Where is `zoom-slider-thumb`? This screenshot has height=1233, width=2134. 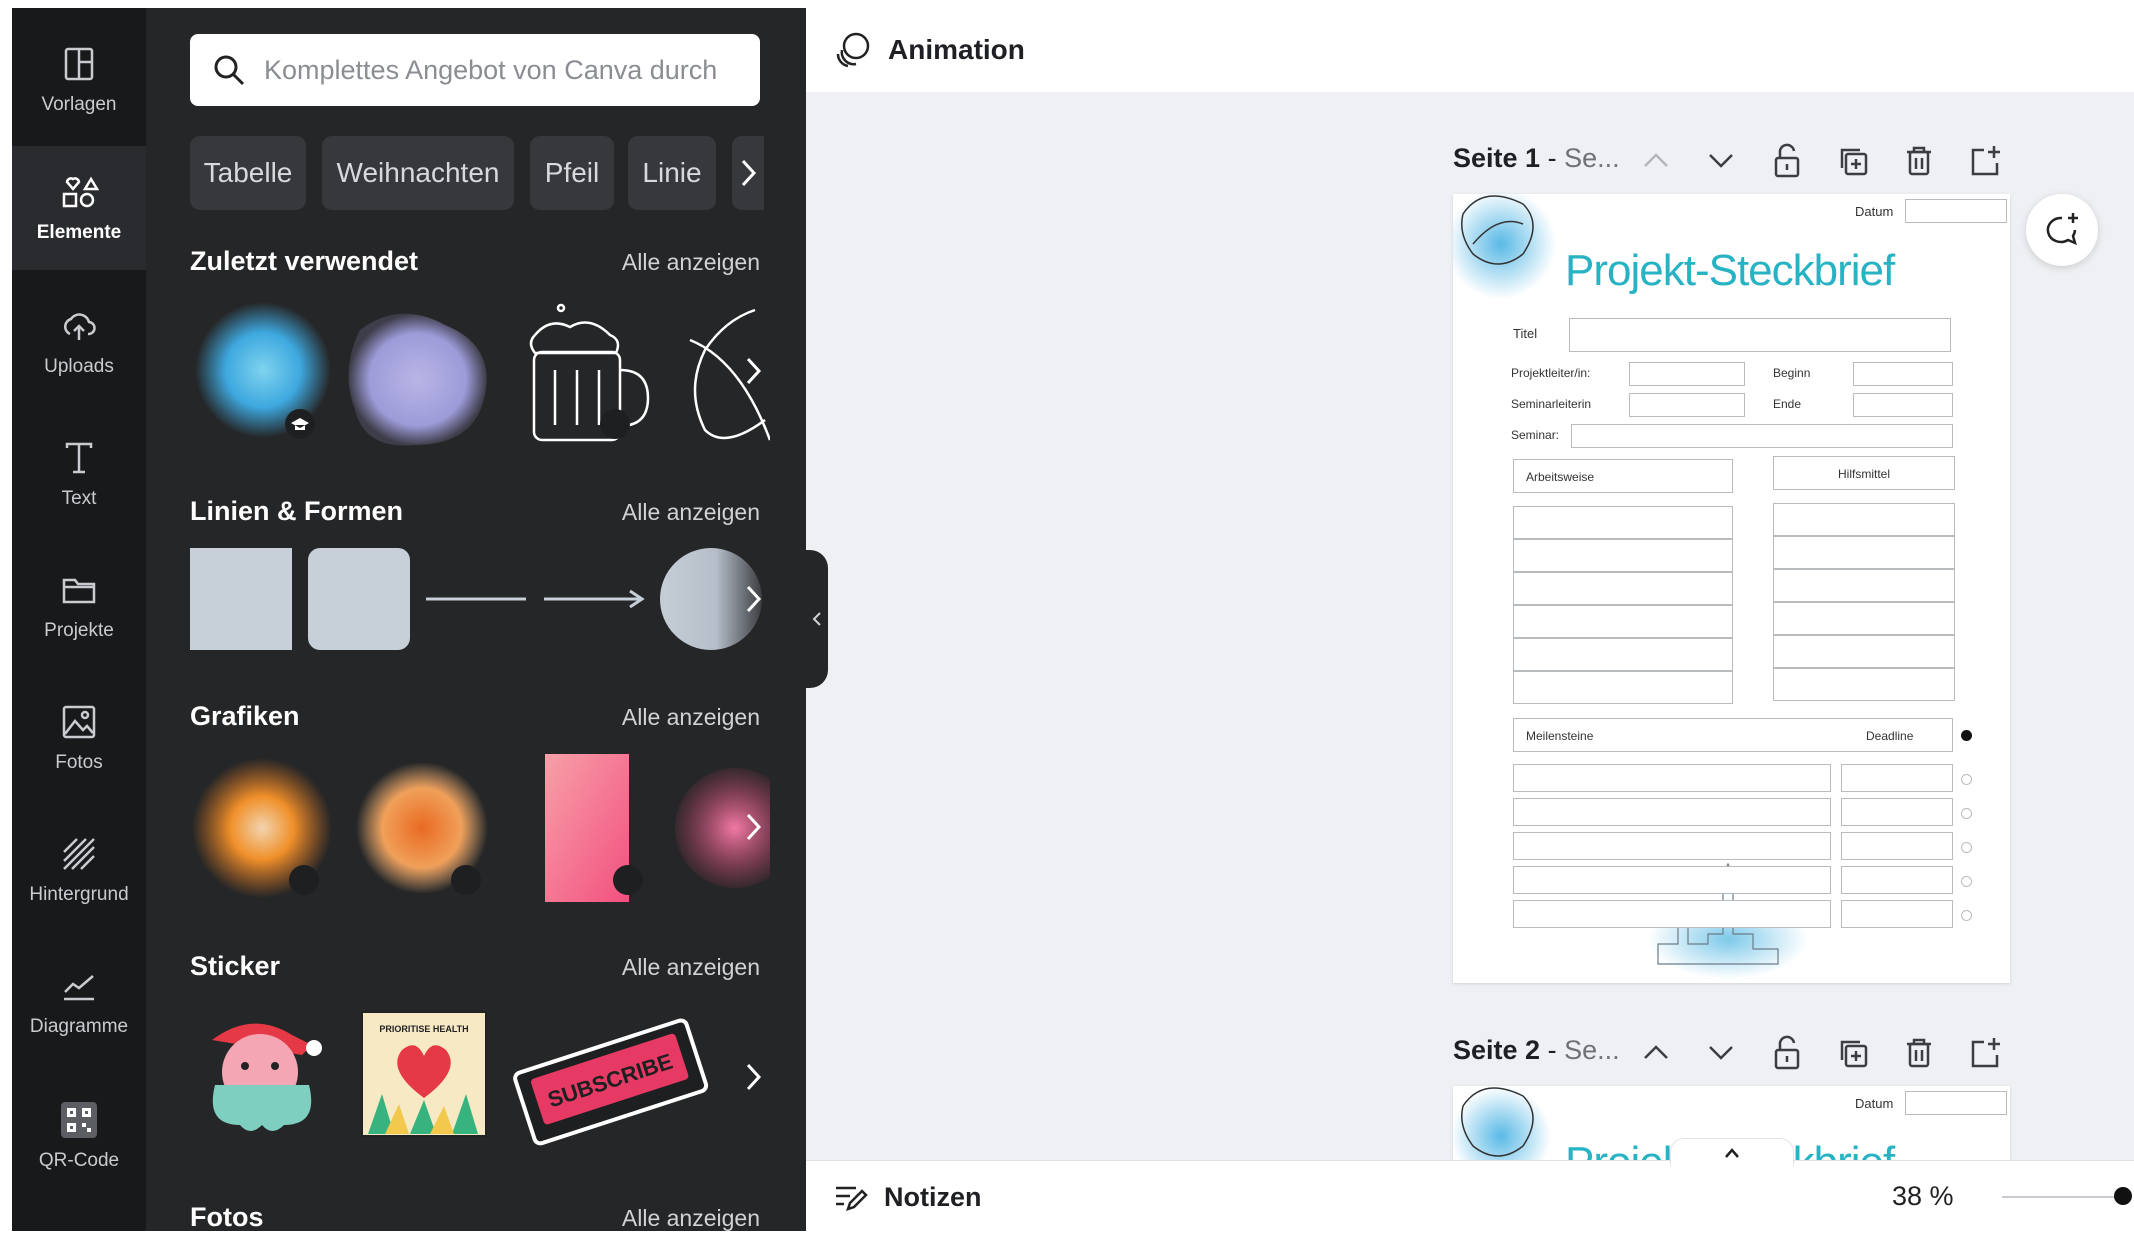
zoom-slider-thumb is located at coordinates (2123, 1196).